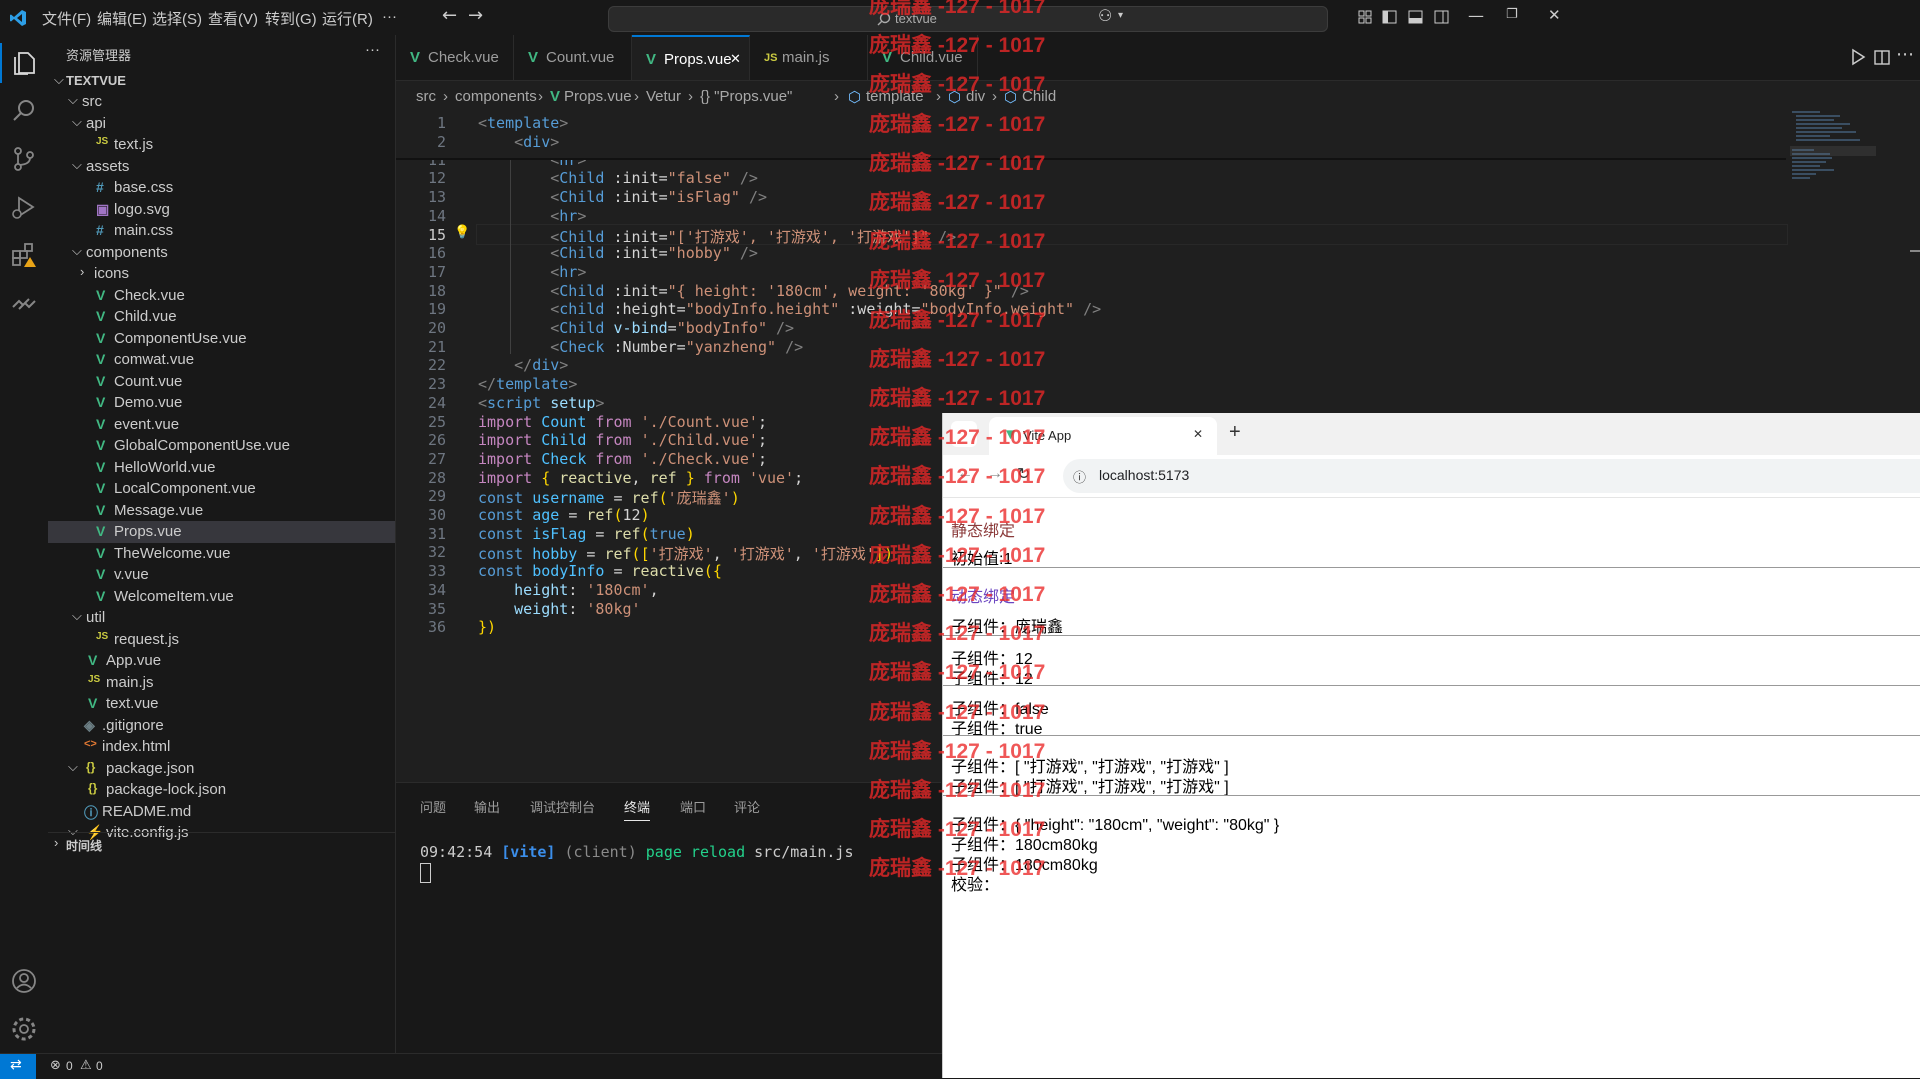  Describe the element at coordinates (221, 554) in the screenshot. I see `tree-item-thewelcome-vue: V TheWelcome.vue` at that location.